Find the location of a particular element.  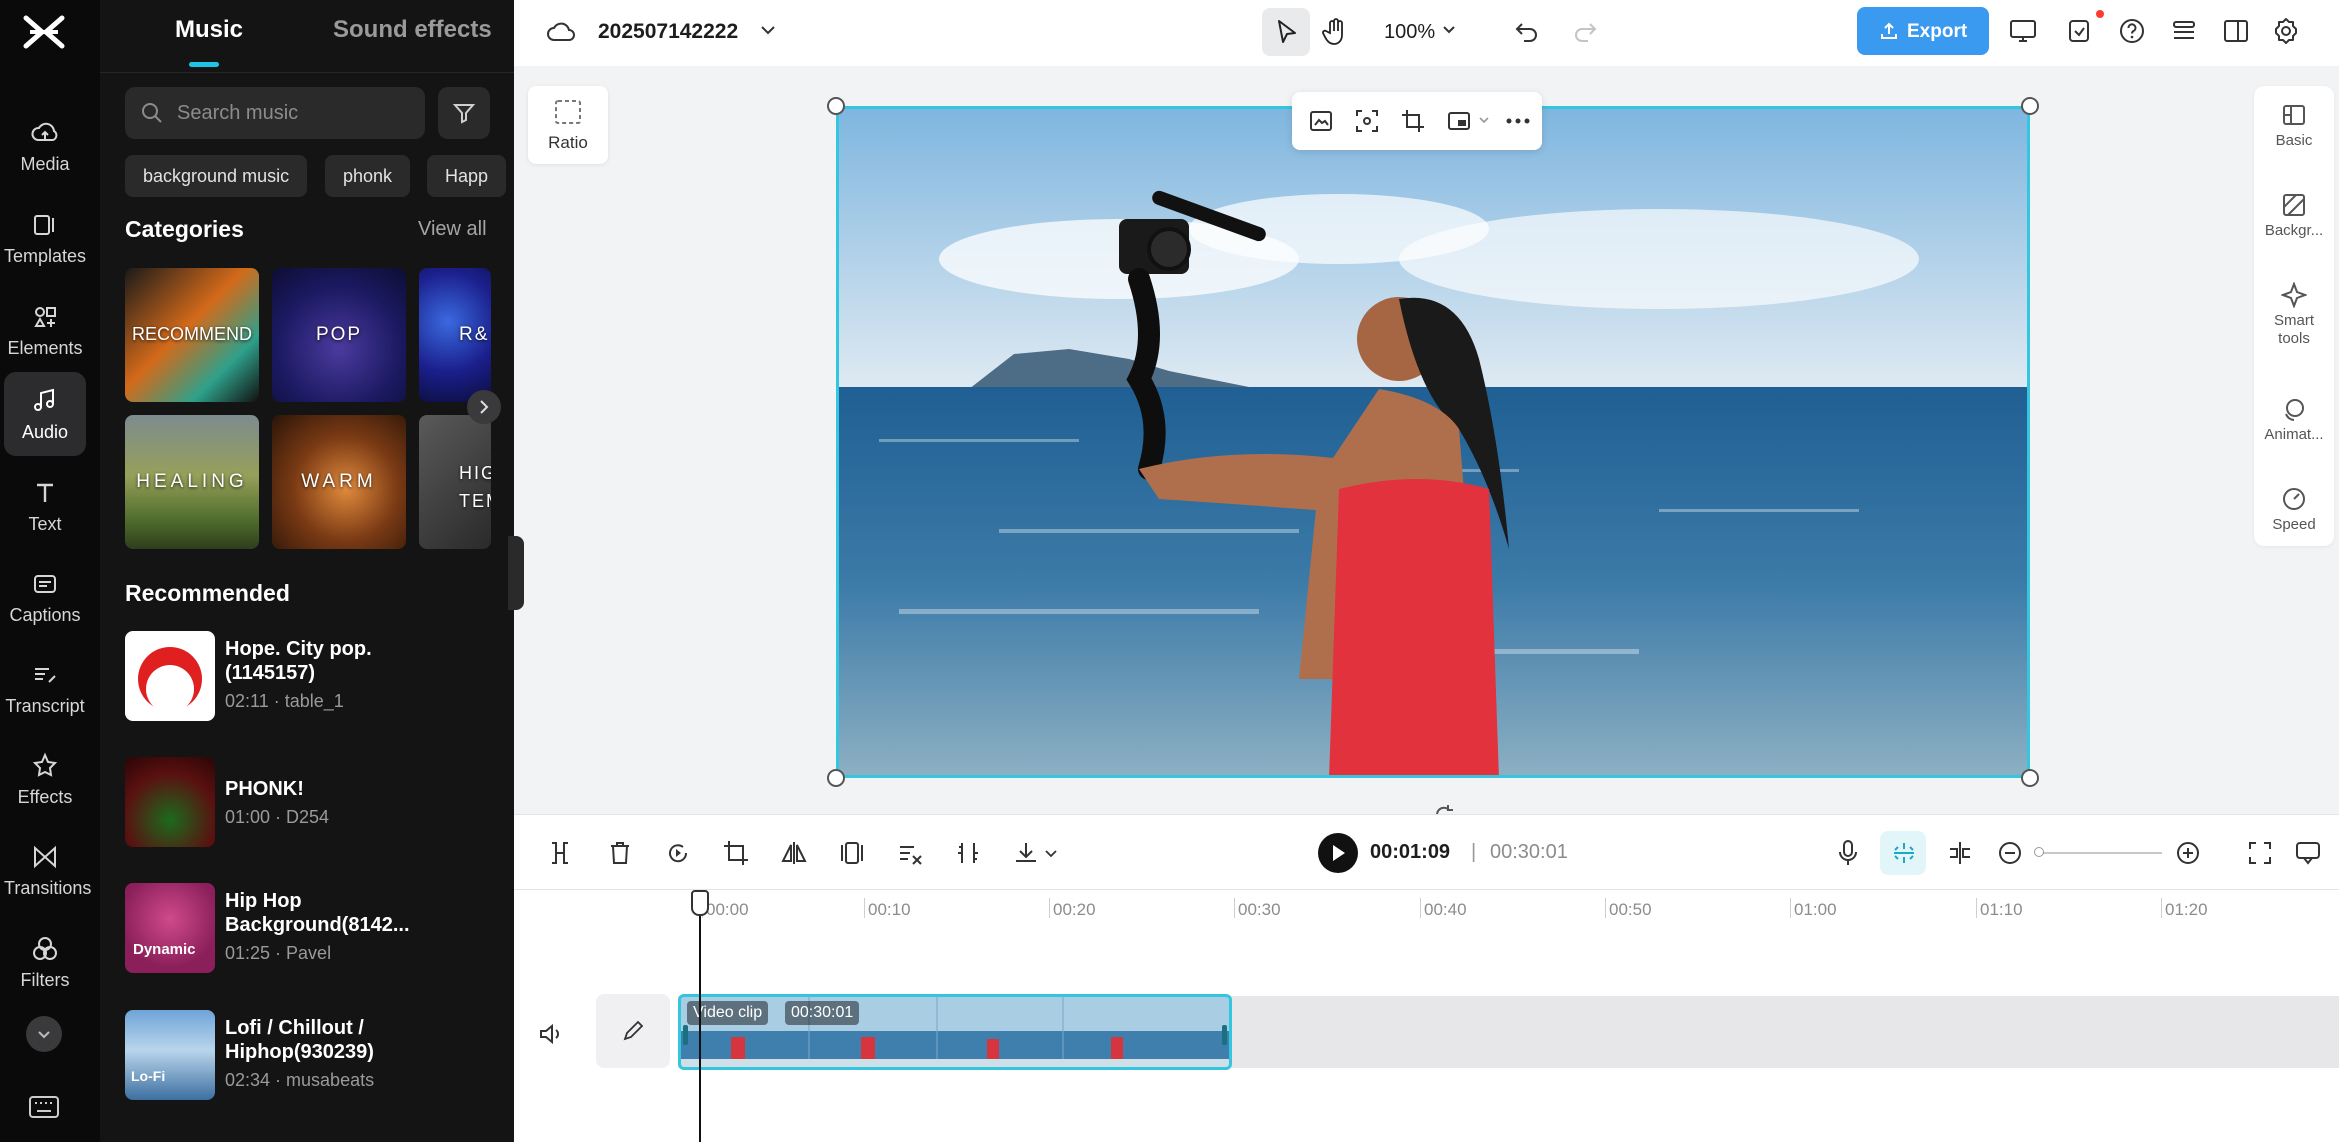

rail-item-effects: Effects is located at coordinates (45, 779).